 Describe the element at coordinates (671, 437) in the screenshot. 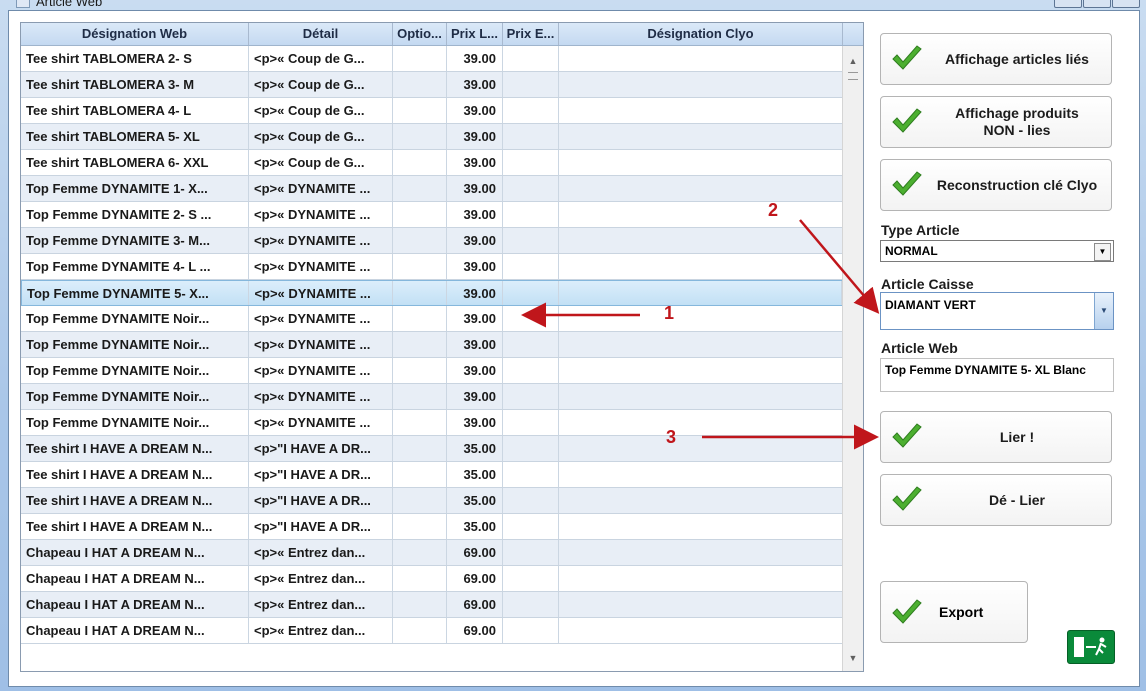

I see `annotation-label-3: 3` at that location.